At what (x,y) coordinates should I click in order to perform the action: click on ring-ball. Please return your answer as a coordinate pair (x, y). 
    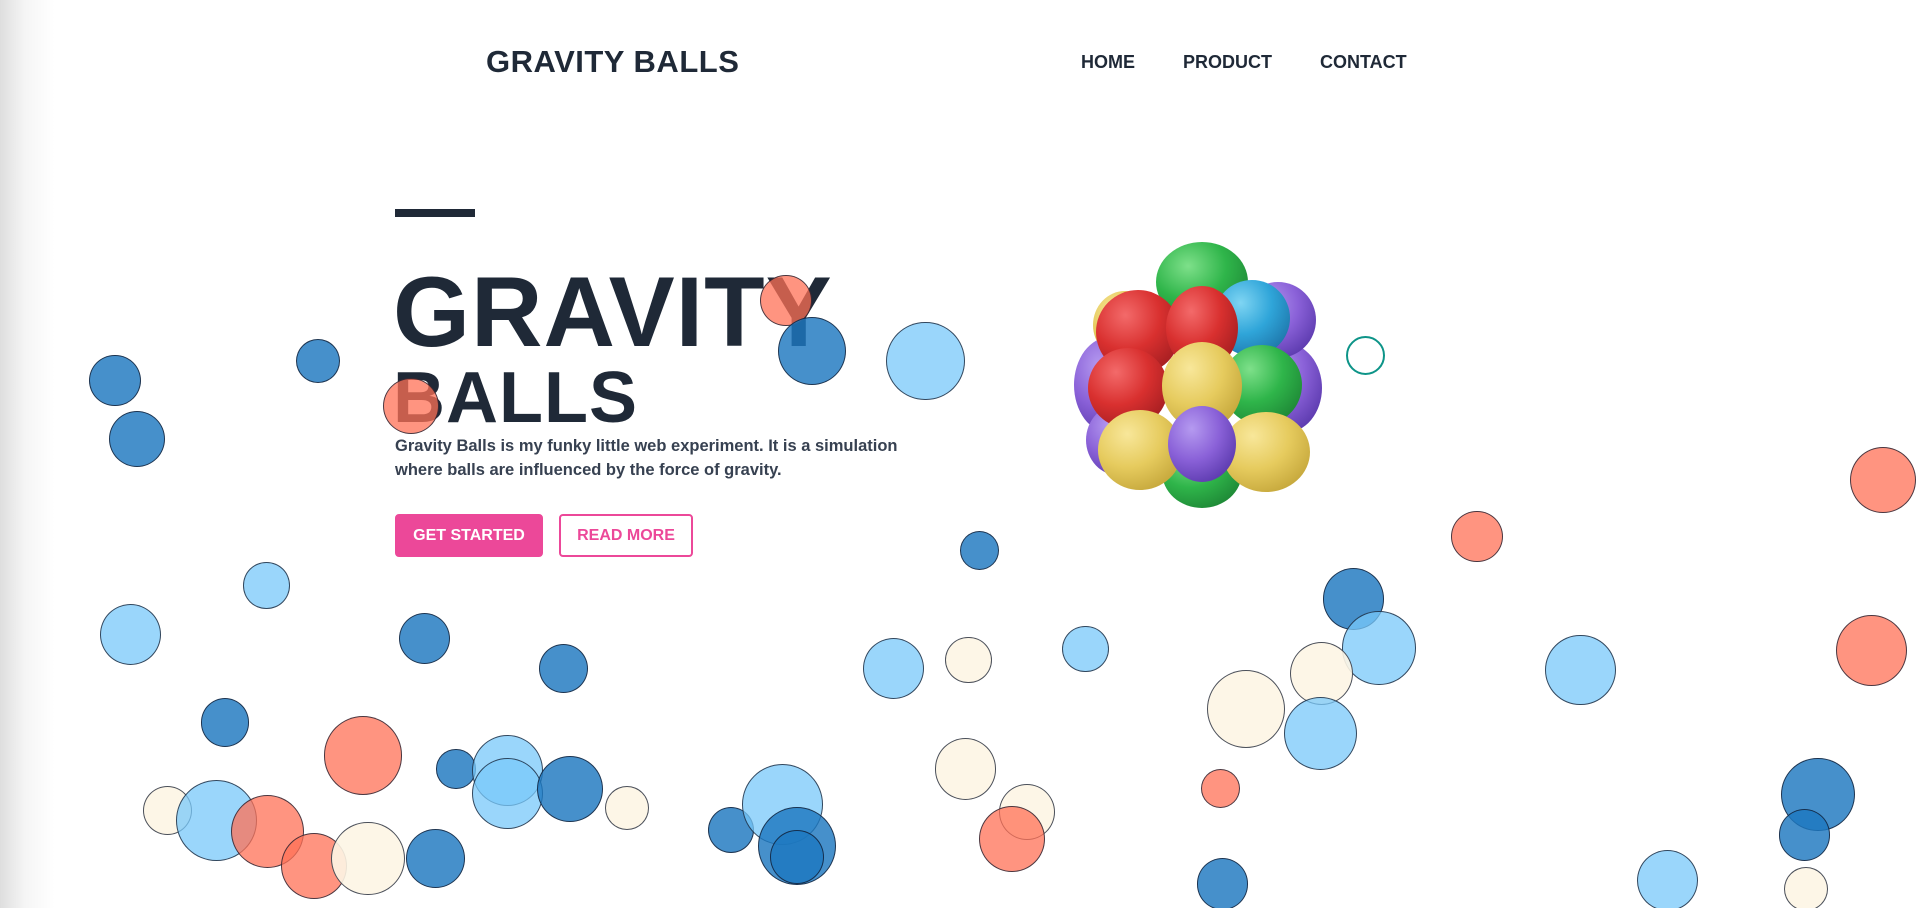
    Looking at the image, I should click on (1366, 356).